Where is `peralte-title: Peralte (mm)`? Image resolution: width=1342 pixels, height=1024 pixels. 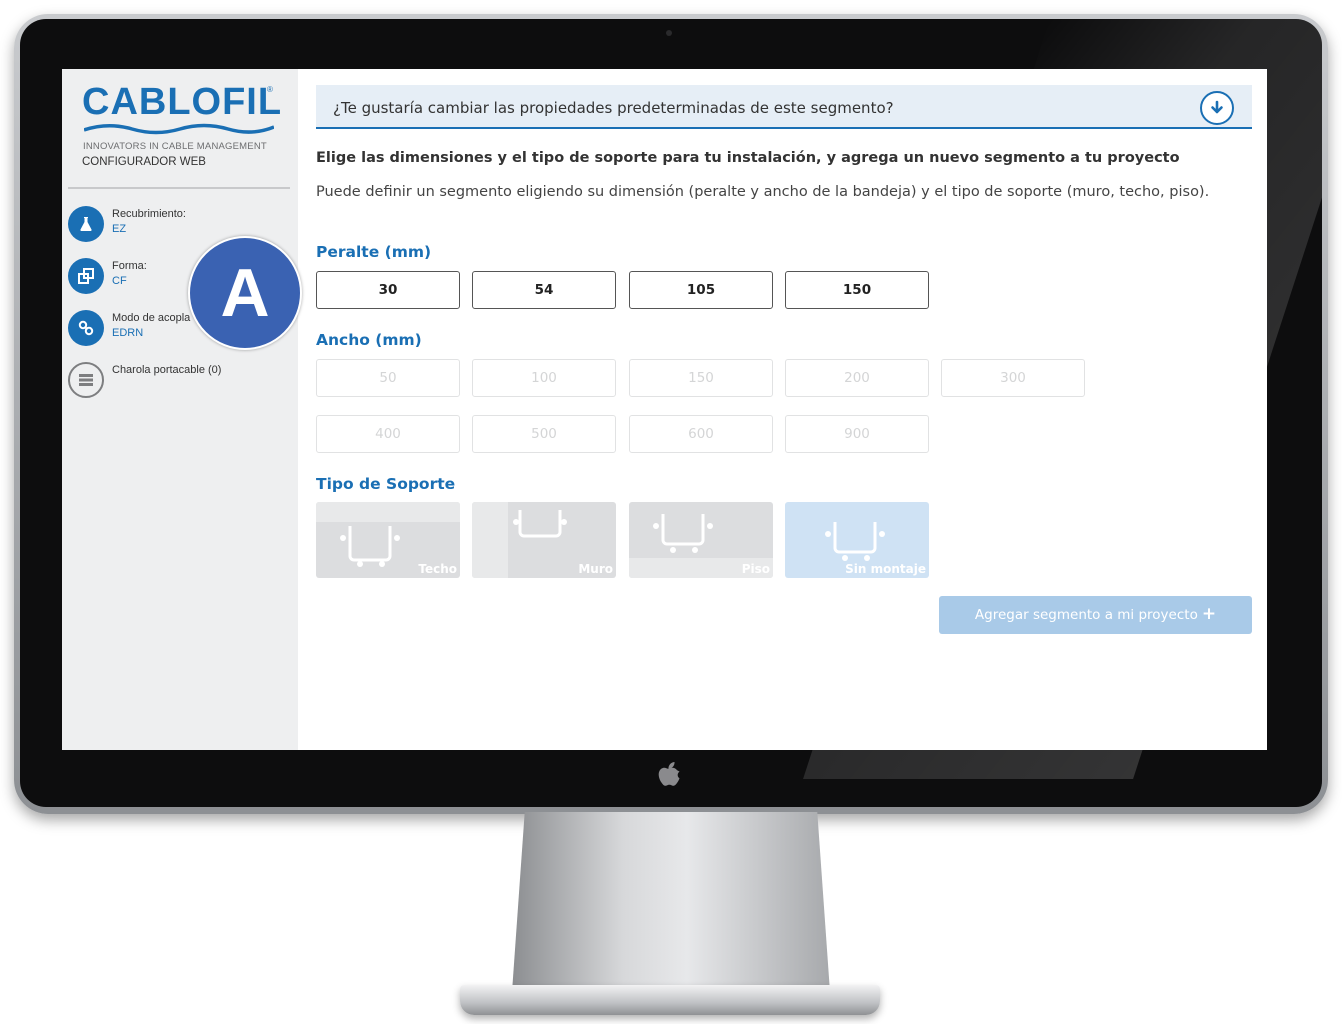
peralte-title: Peralte (mm) is located at coordinates (374, 252).